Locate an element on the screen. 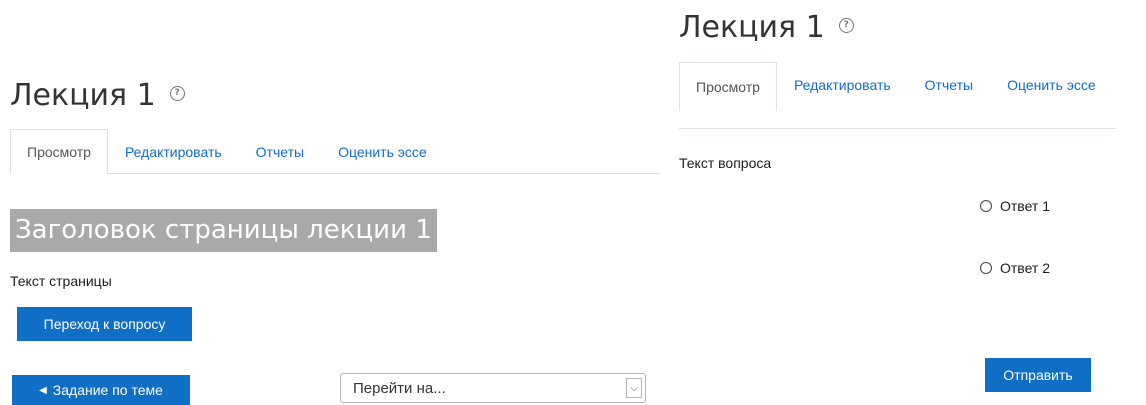 The image size is (1146, 405). question-text: Текст вопроса is located at coordinates (725, 163).